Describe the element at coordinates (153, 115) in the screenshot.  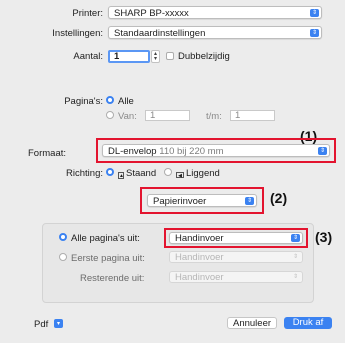
I see `pages-from-value: 1` at that location.